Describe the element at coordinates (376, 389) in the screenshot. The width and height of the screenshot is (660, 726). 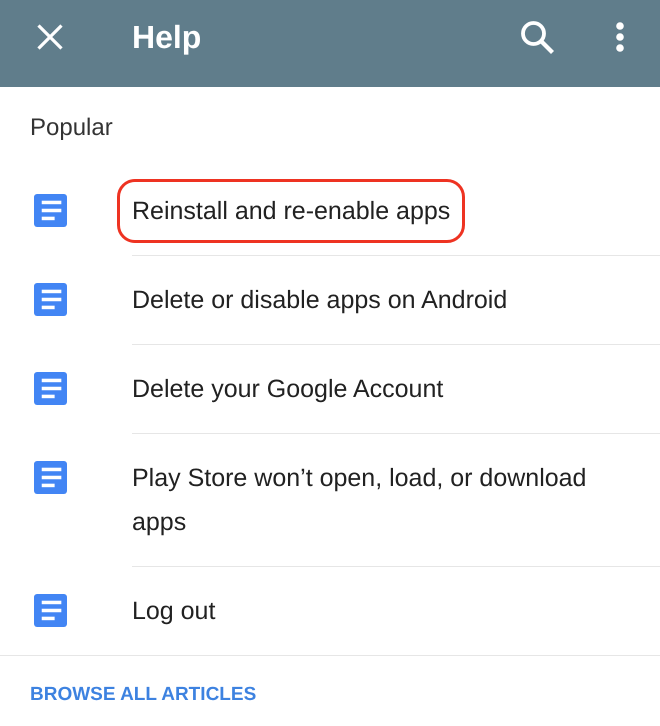
I see `article-link: Delete your Google Account` at that location.